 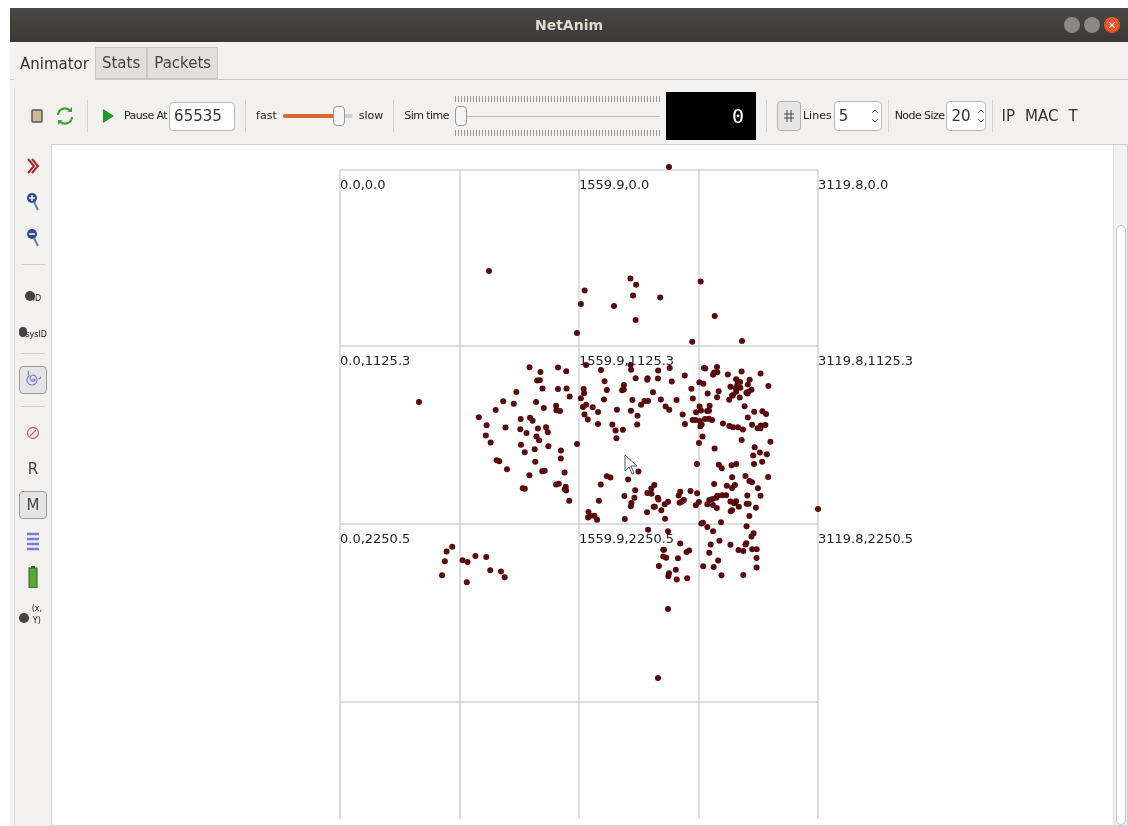 I want to click on stacked-lines-icon, so click(x=33, y=541).